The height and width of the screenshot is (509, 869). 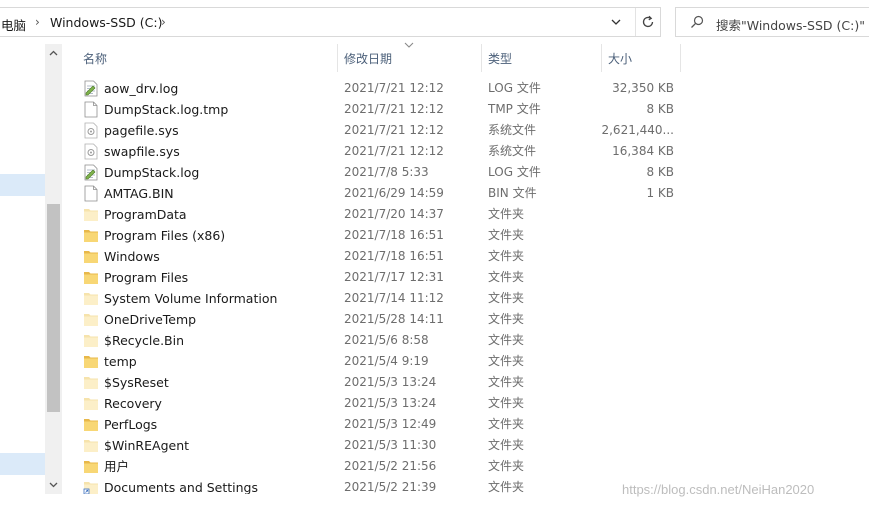 I want to click on file-row: OneDriveTemp 2021/5/28 14:11 文件夹, so click(x=385, y=319).